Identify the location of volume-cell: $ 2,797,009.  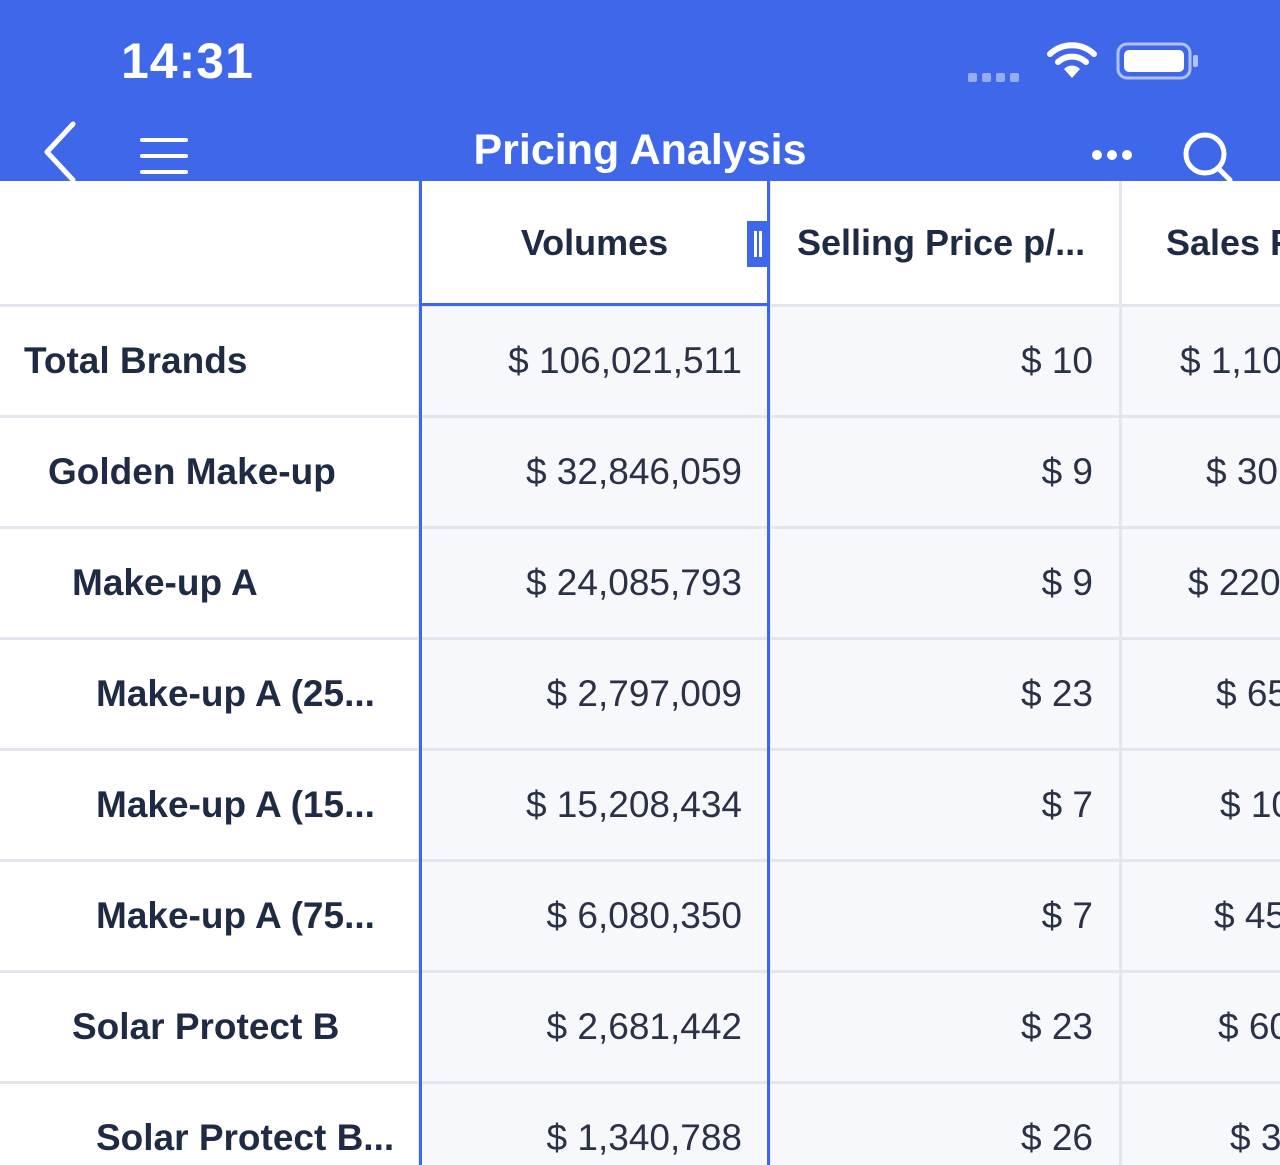
(594, 694).